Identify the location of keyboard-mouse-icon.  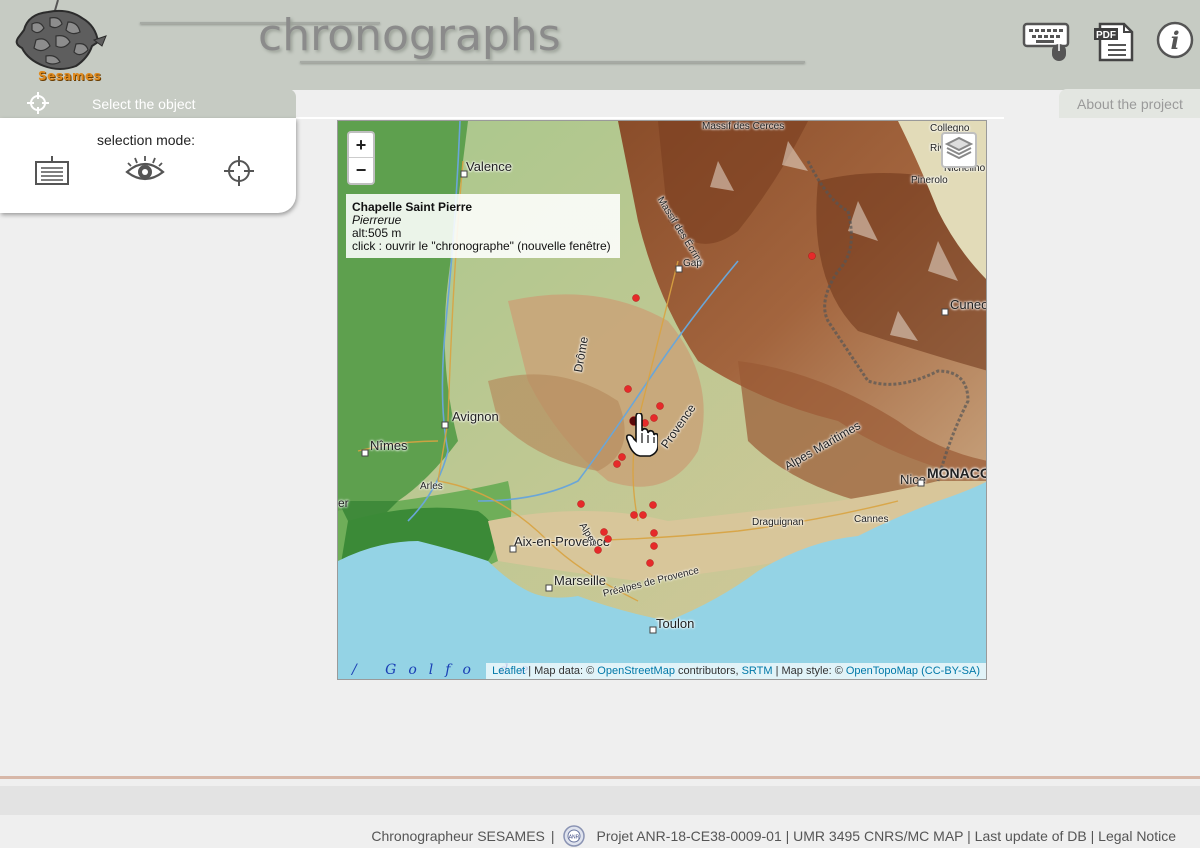
(1046, 41).